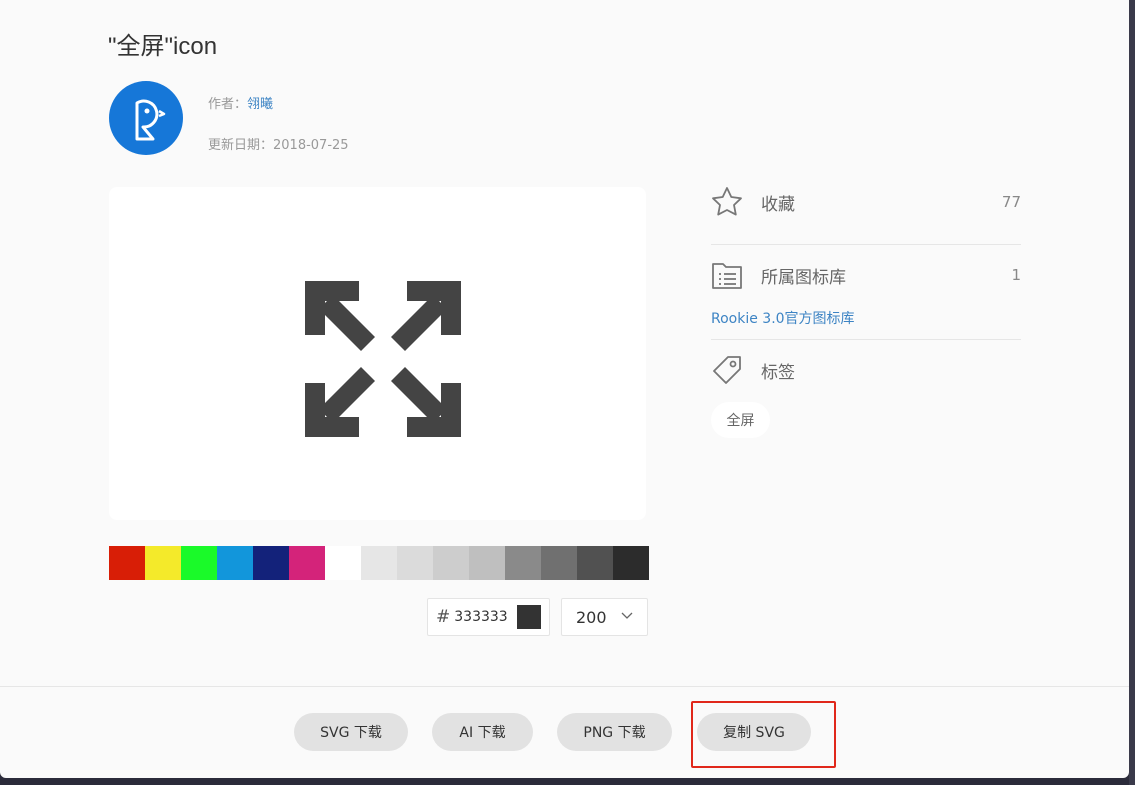 The height and width of the screenshot is (785, 1135). What do you see at coordinates (727, 276) in the screenshot?
I see `folder-list-icon` at bounding box center [727, 276].